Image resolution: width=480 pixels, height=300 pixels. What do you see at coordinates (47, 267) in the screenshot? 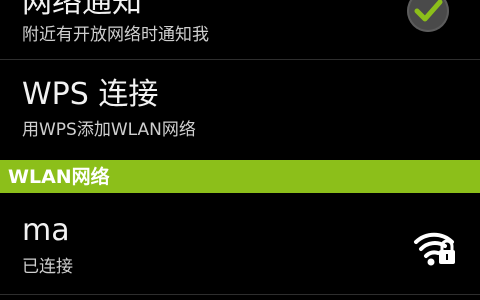
I see `network-status: 已连接` at bounding box center [47, 267].